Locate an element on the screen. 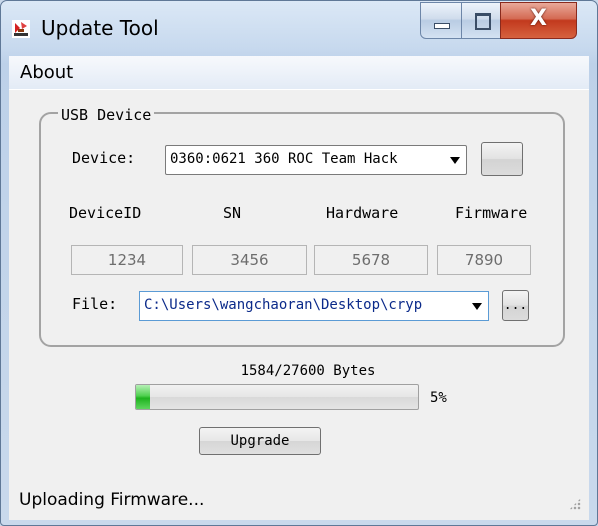  upload-progress-bar is located at coordinates (277, 397).